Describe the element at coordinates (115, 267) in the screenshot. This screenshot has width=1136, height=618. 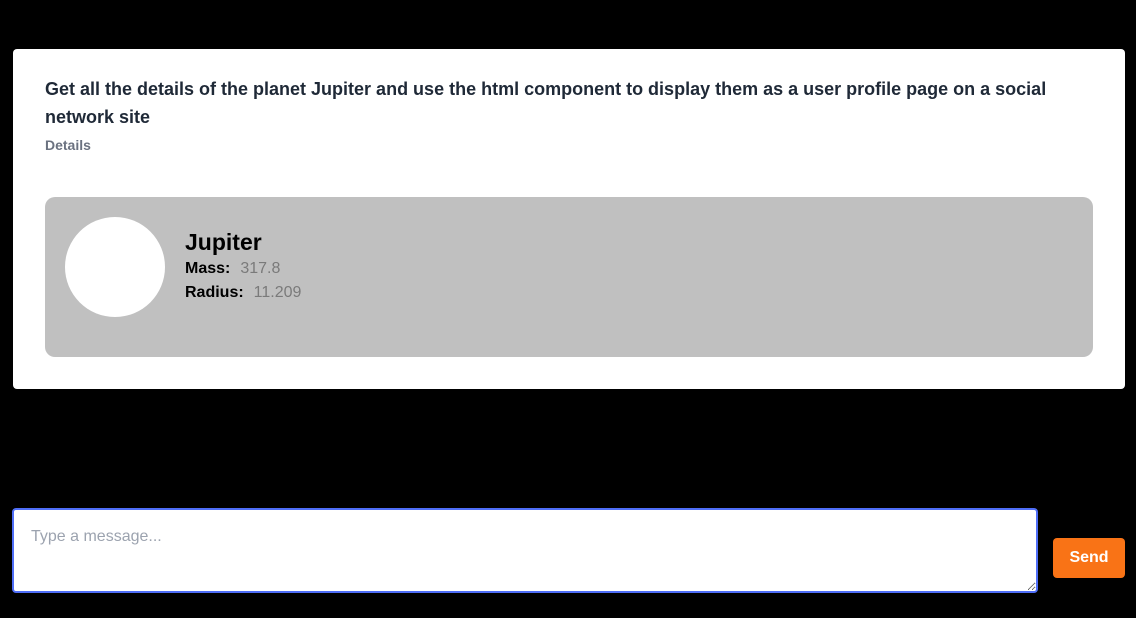
I see `avatar` at that location.